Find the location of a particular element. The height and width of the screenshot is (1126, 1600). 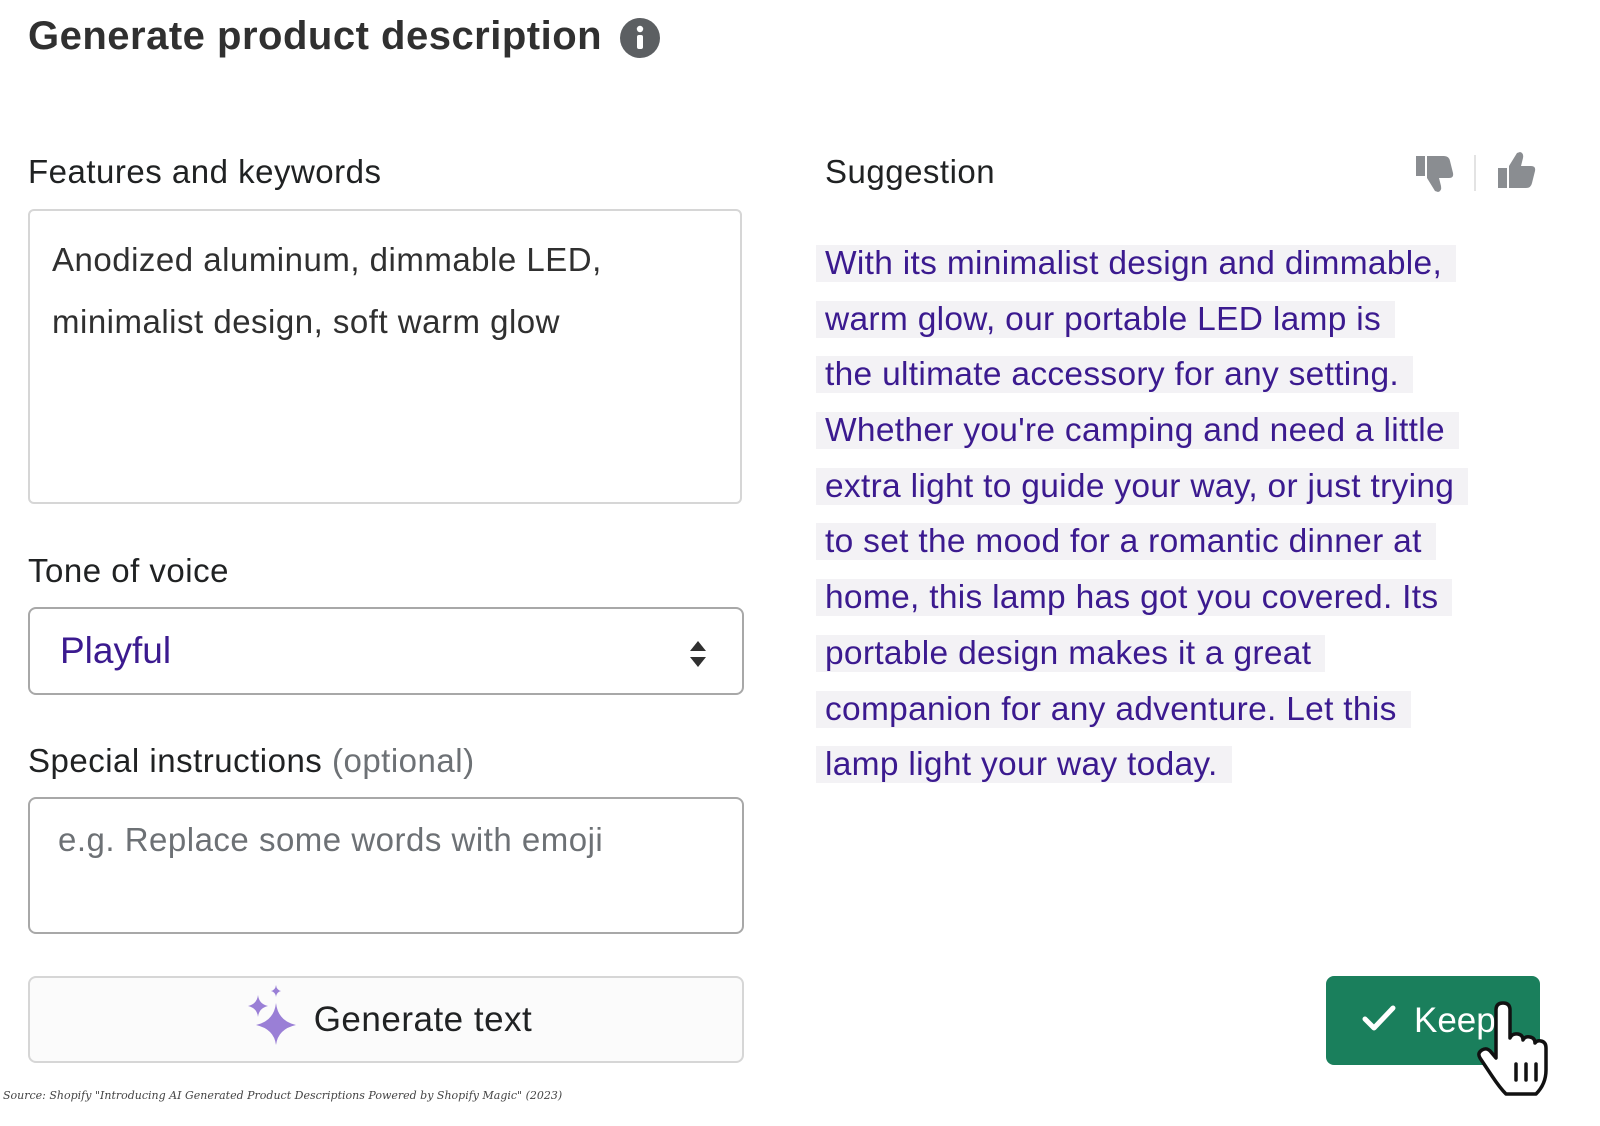

hand-cursor-icon is located at coordinates (1512, 1052).